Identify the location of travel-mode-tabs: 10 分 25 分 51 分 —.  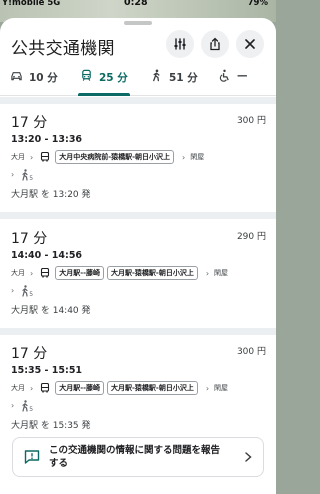
(138, 80).